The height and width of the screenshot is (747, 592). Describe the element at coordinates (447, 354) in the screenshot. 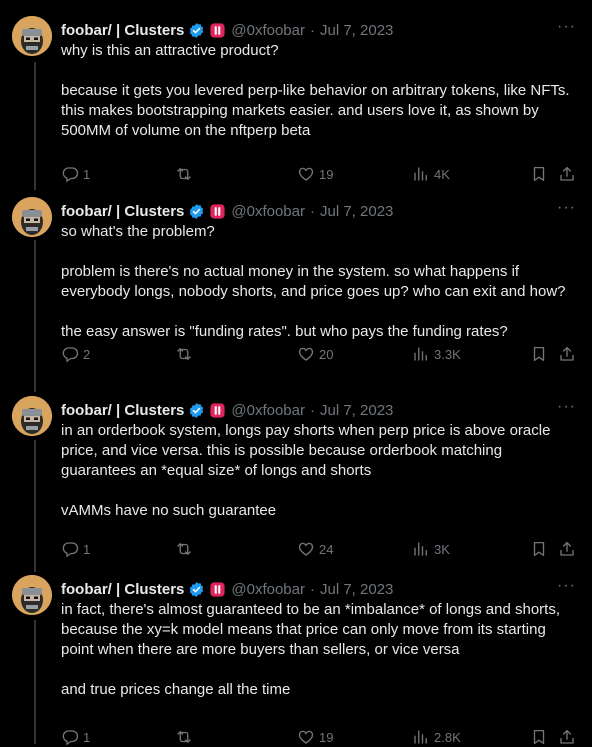

I see `views-count: 3.3K` at that location.